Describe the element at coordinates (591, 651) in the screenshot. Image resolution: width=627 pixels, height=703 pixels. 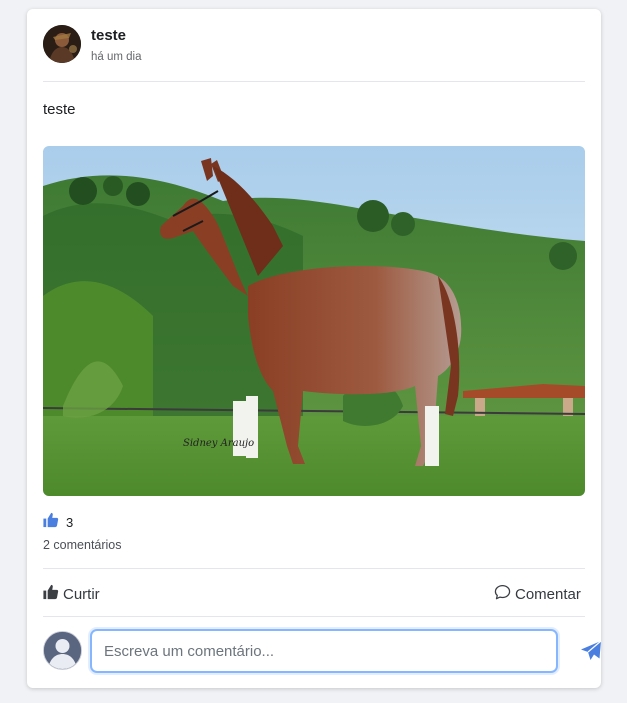
I see `send-comment-button` at that location.